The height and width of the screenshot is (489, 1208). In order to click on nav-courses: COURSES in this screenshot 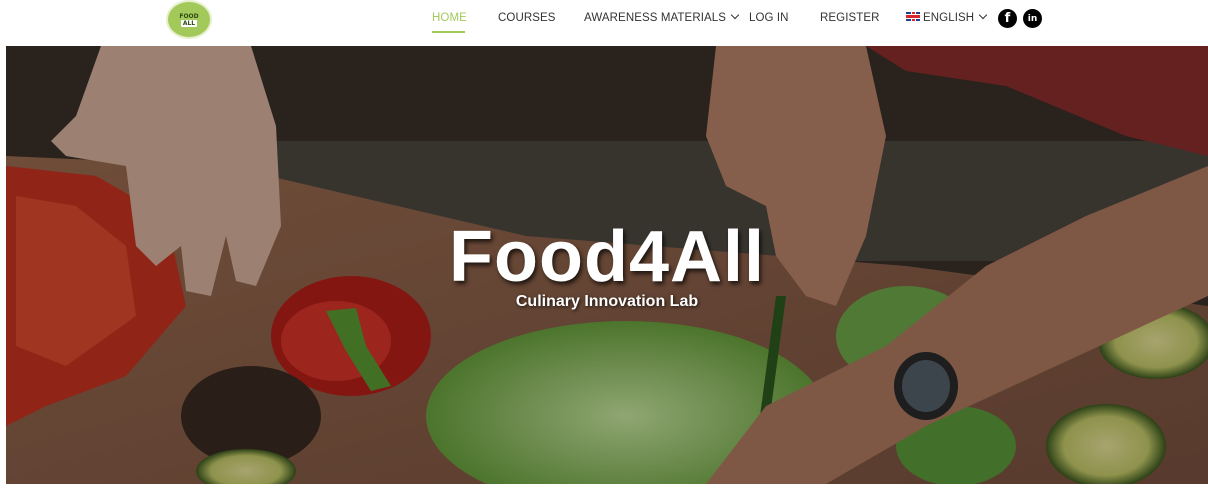, I will do `click(527, 18)`.